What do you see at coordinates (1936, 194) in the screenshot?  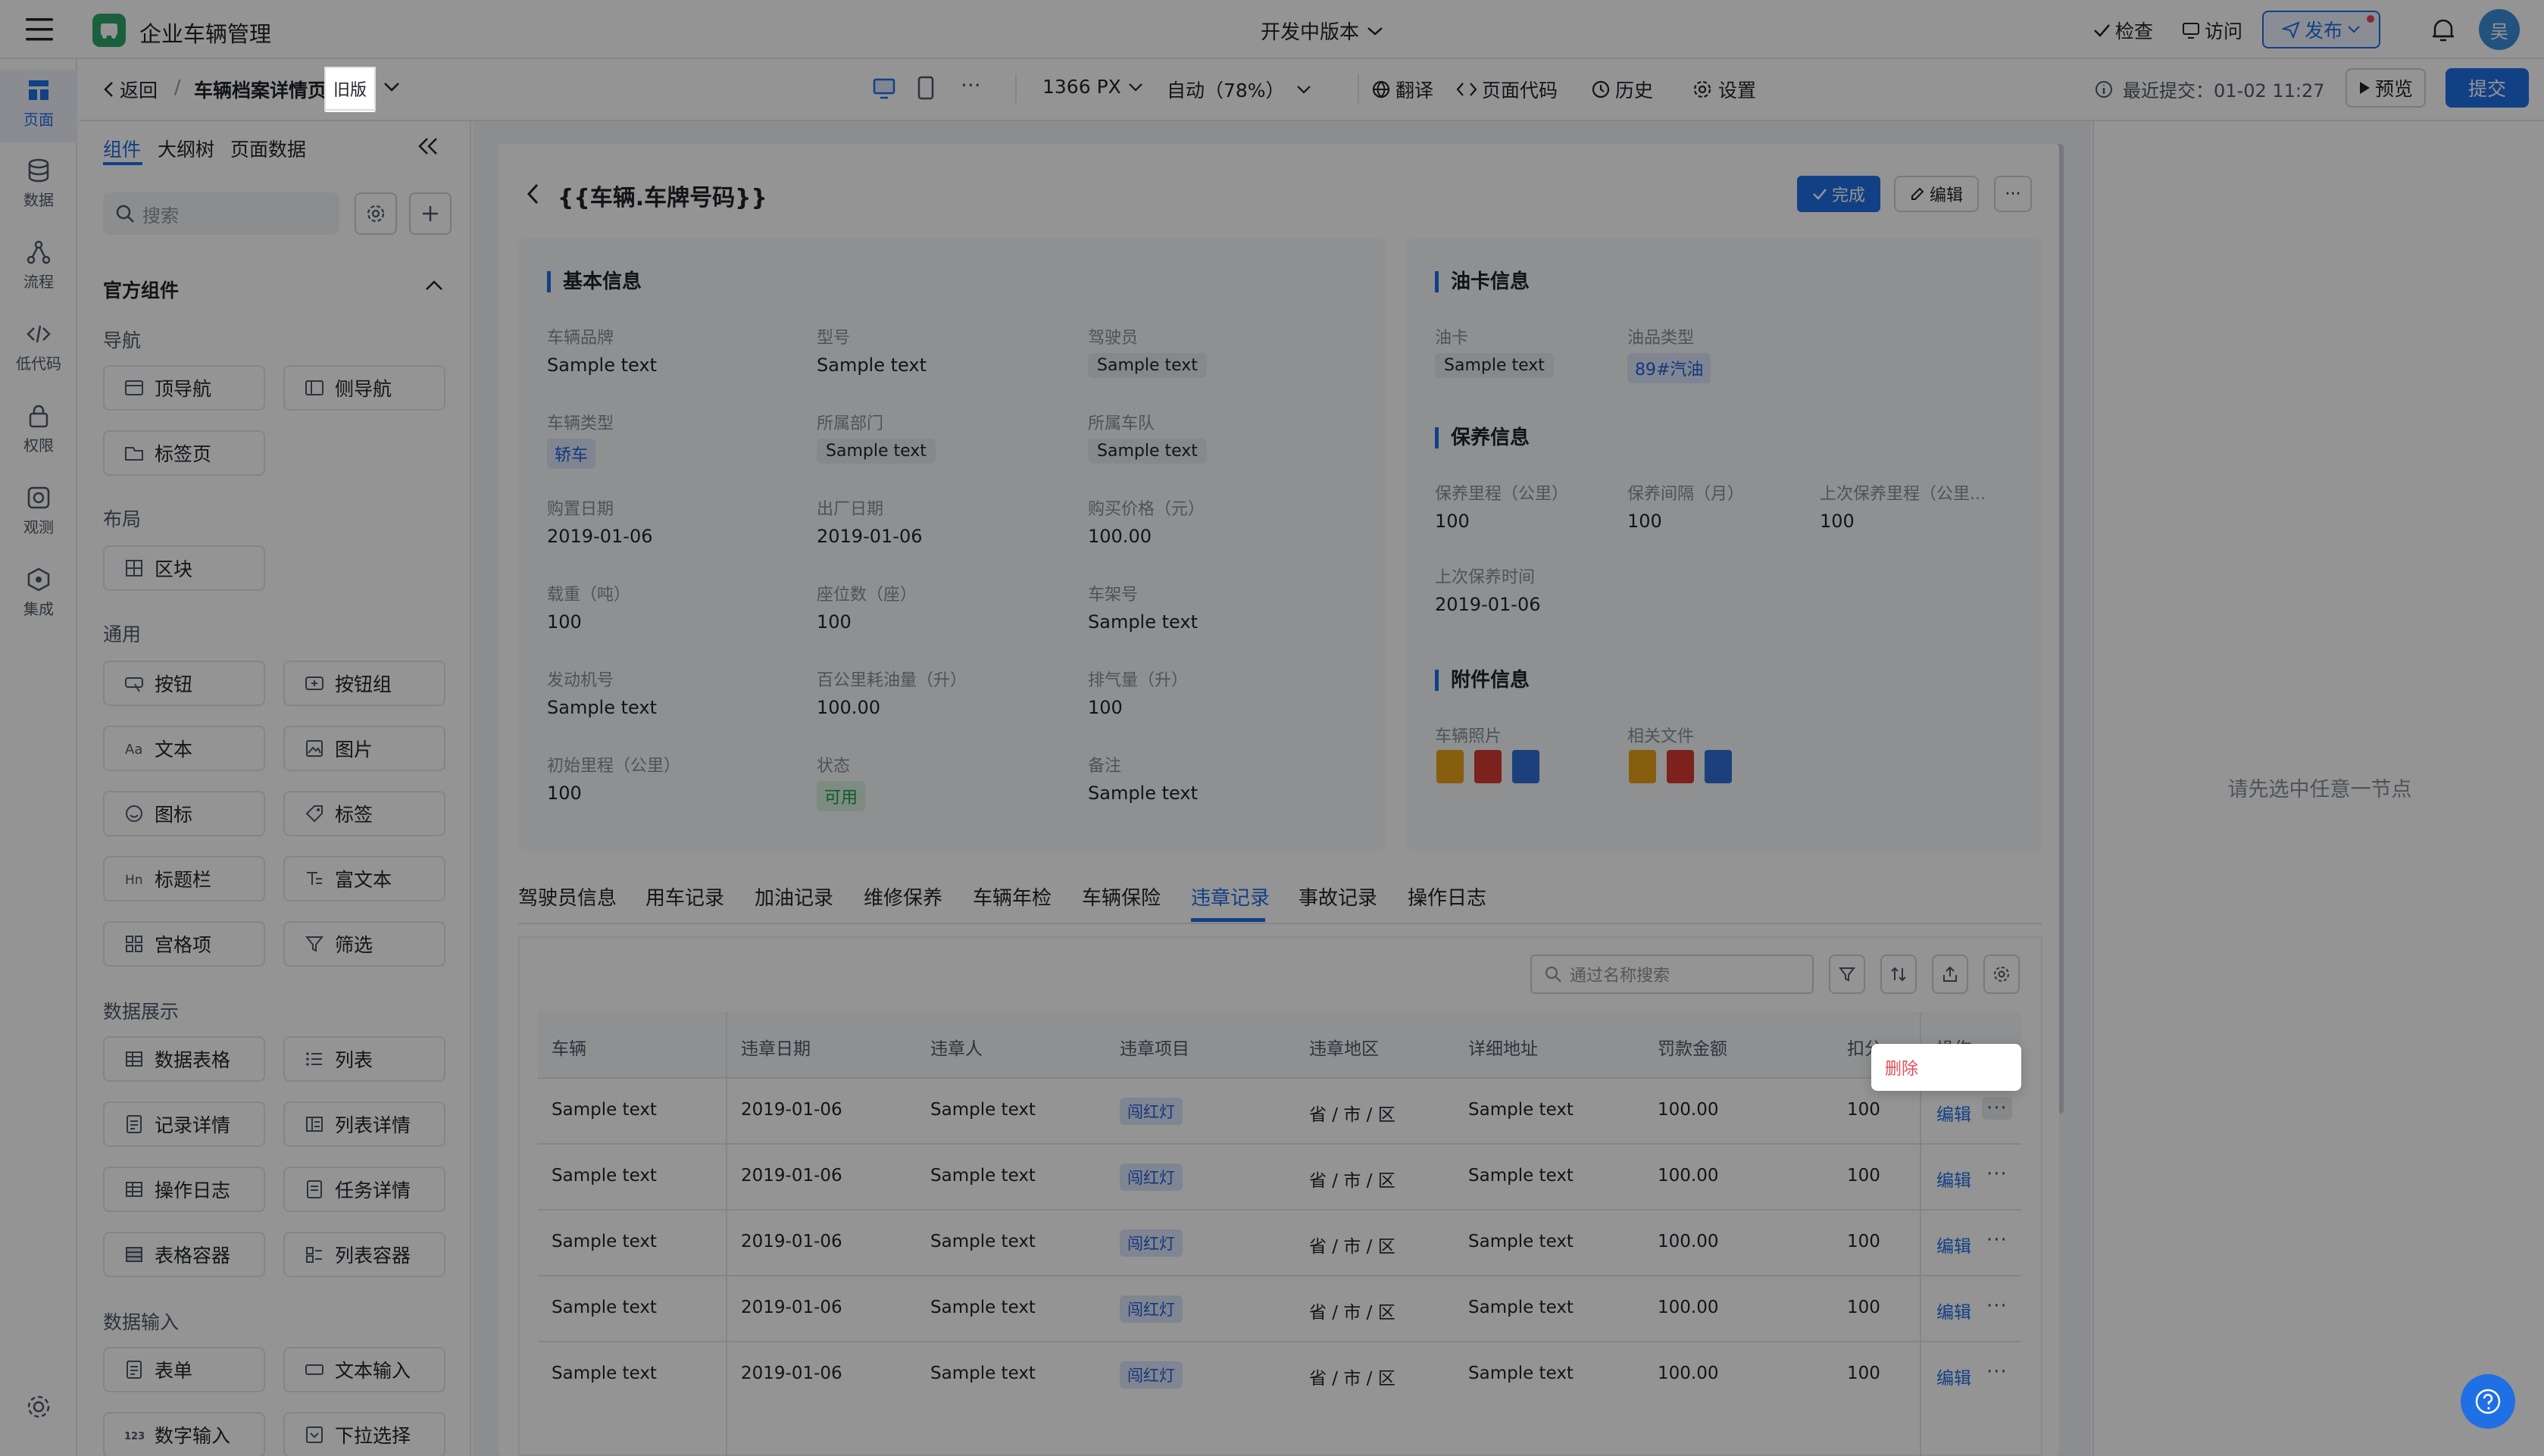 I see `edit-button: 编辑` at bounding box center [1936, 194].